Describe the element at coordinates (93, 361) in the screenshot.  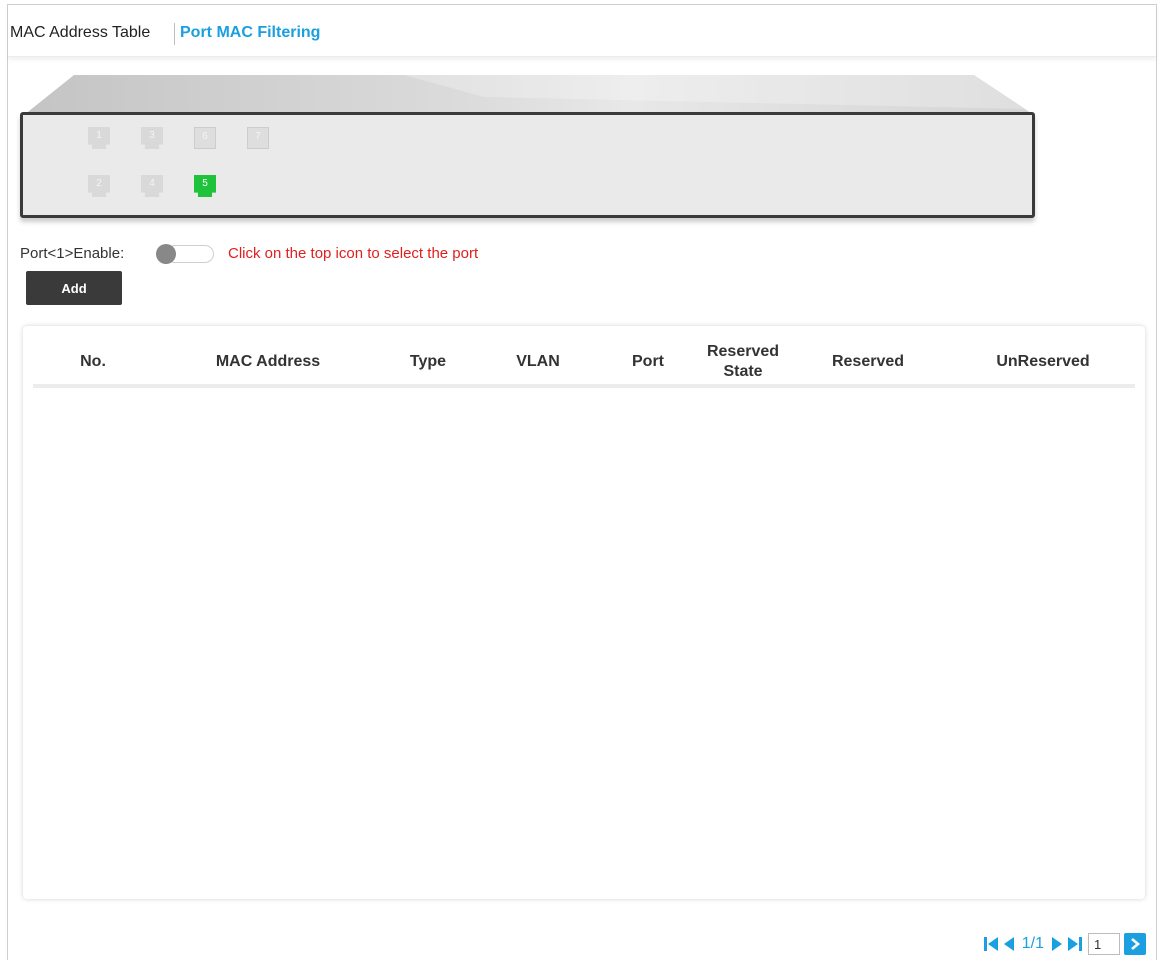
I see `col-no: No.` at that location.